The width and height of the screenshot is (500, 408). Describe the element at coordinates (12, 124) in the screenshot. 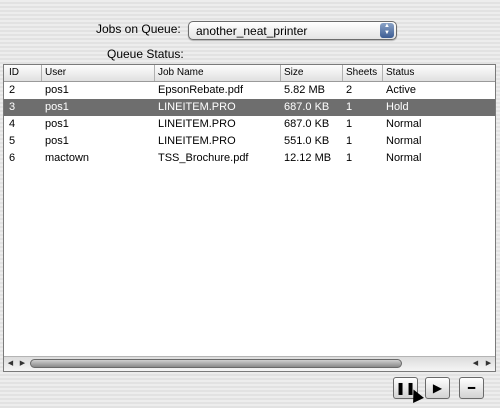

I see `cell-id: 4` at that location.